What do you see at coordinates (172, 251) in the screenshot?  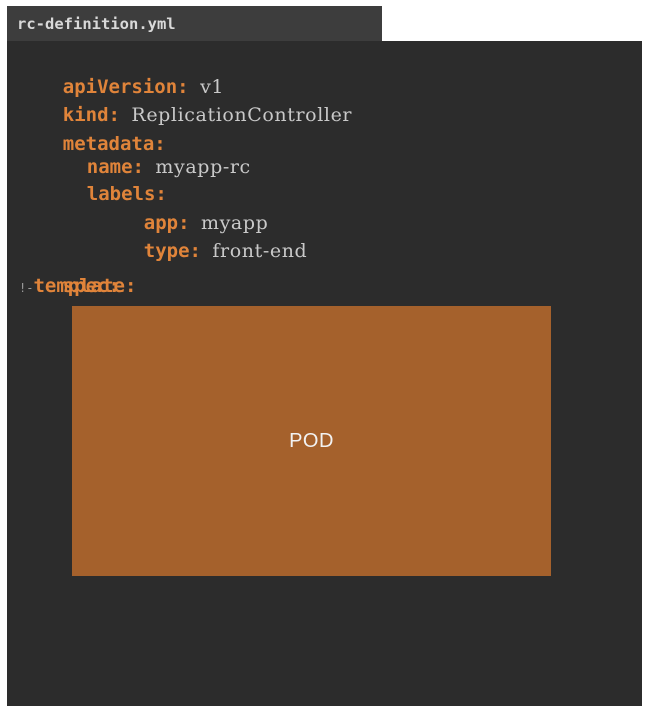 I see `yaml-key-type: type:` at bounding box center [172, 251].